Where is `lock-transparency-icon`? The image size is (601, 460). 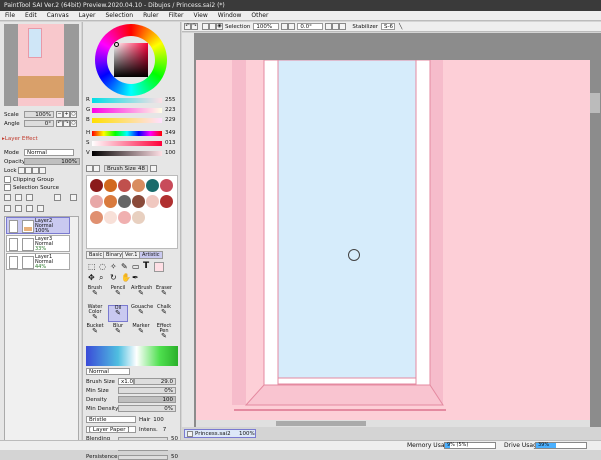
lock-transparency-icon is located at coordinates (21, 170).